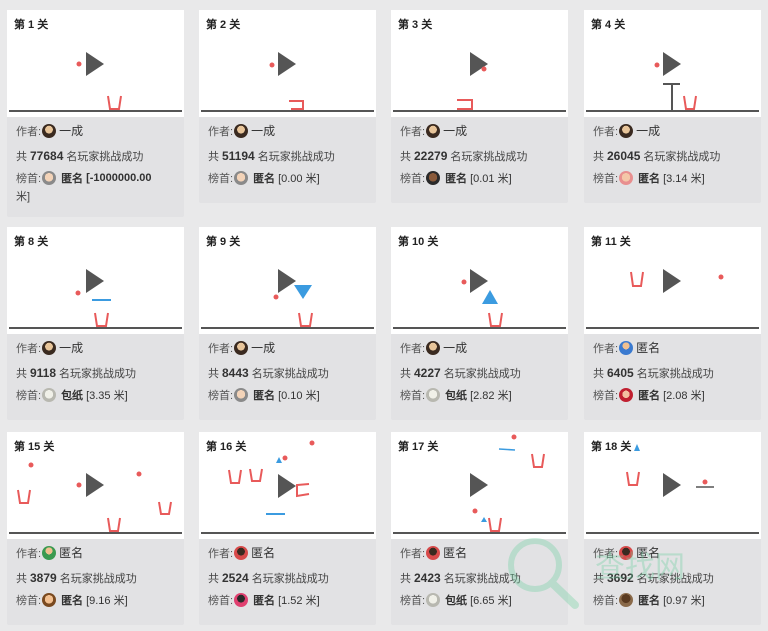 The height and width of the screenshot is (631, 768). I want to click on level-preview: 第 9 关, so click(287, 280).